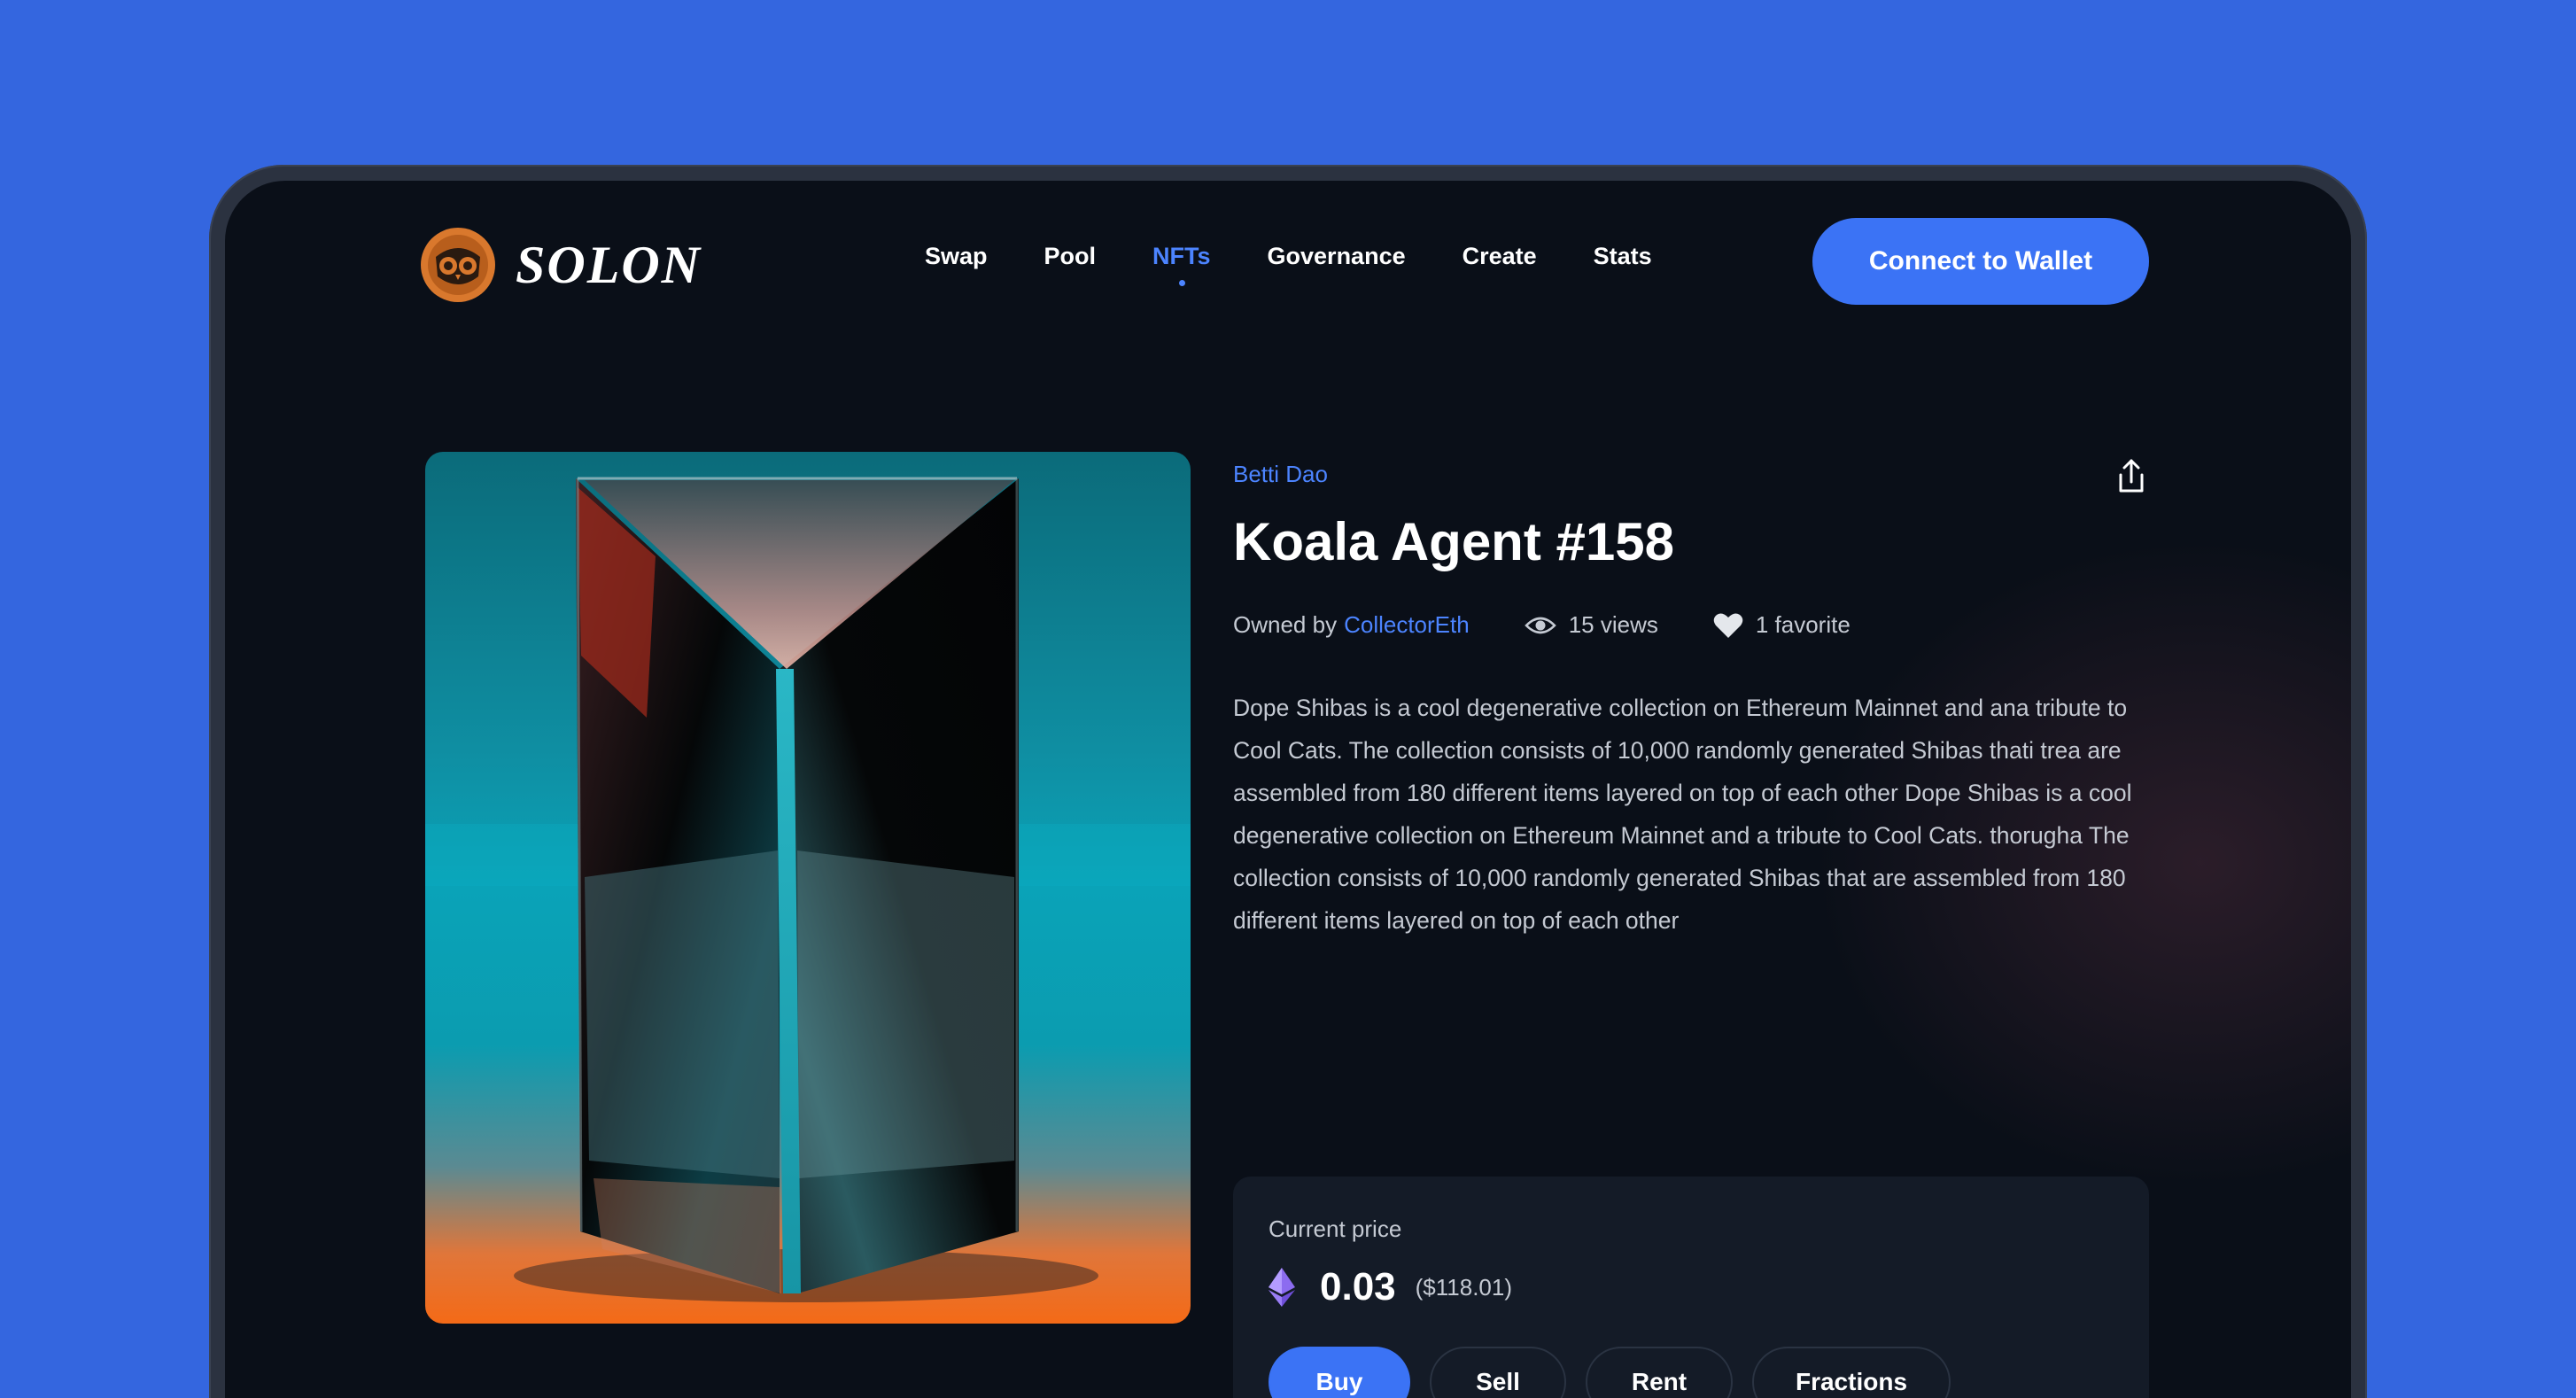  Describe the element at coordinates (1181, 283) in the screenshot. I see `active-indicator-dot` at that location.